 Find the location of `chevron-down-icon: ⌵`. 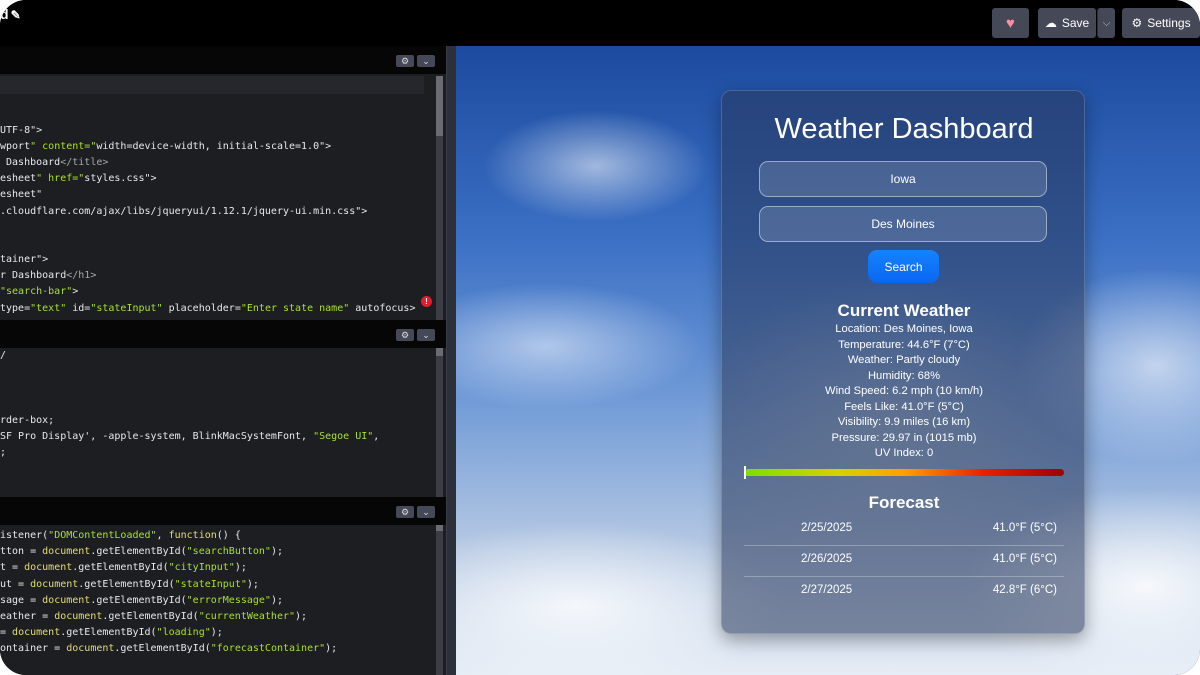

chevron-down-icon: ⌵ is located at coordinates (1106, 23).